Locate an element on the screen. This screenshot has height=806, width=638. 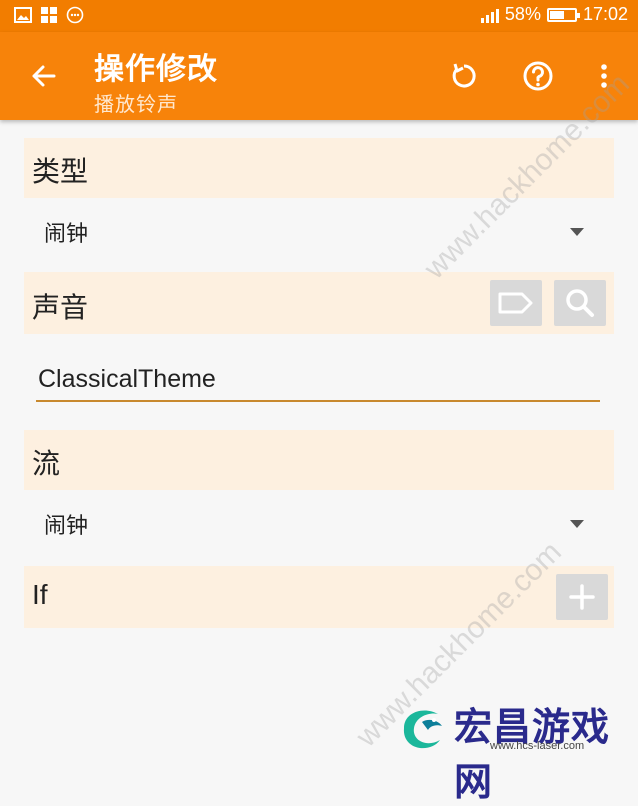
section-type-header: 类型 is located at coordinates (319, 168).